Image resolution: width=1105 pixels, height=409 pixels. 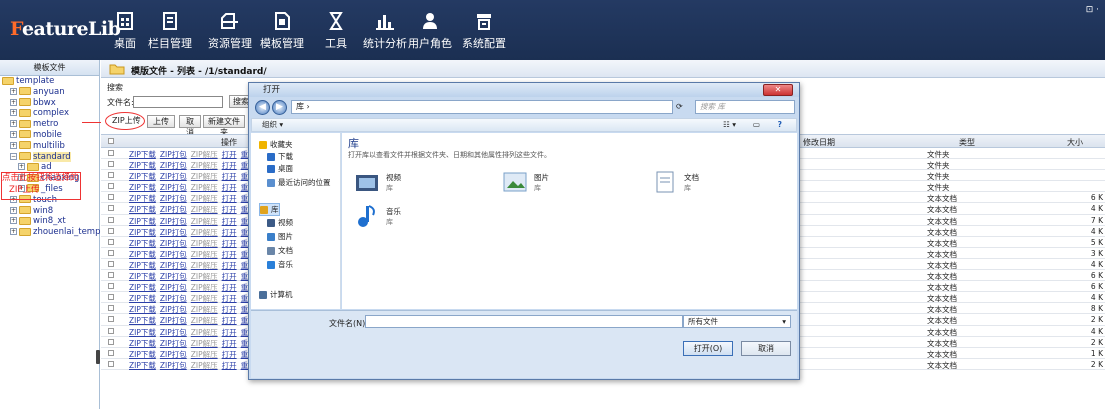 I want to click on view-icon: ☷ ▾, so click(x=729, y=125).